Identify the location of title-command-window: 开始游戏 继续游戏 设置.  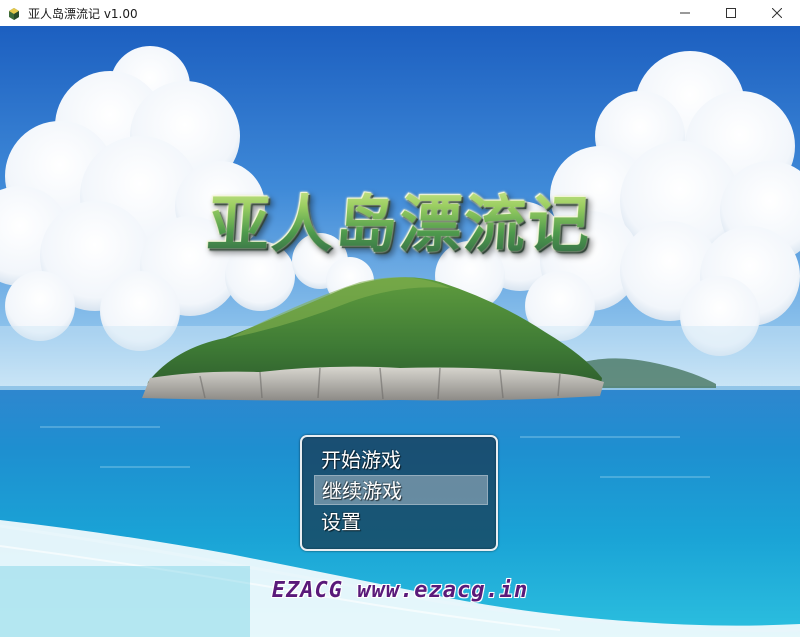
(399, 493).